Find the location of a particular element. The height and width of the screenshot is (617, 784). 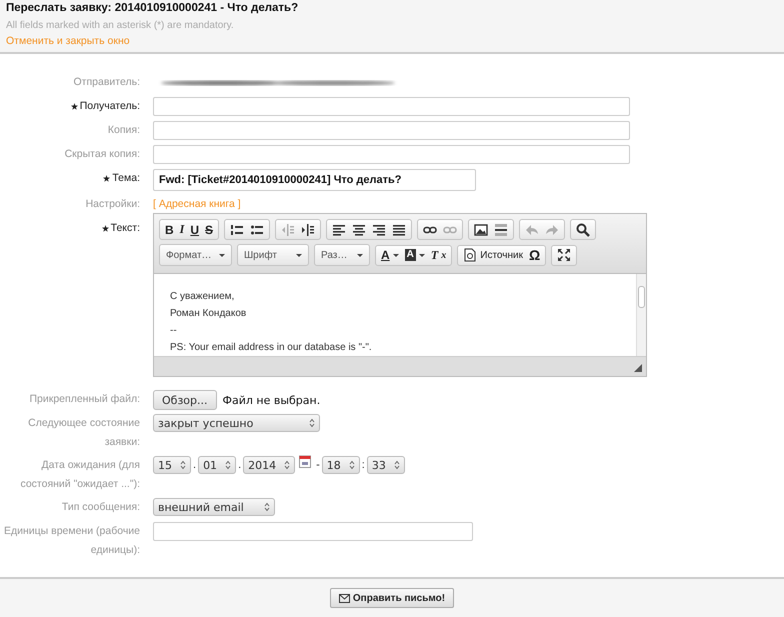

message-line: С уважением, is located at coordinates (203, 297).